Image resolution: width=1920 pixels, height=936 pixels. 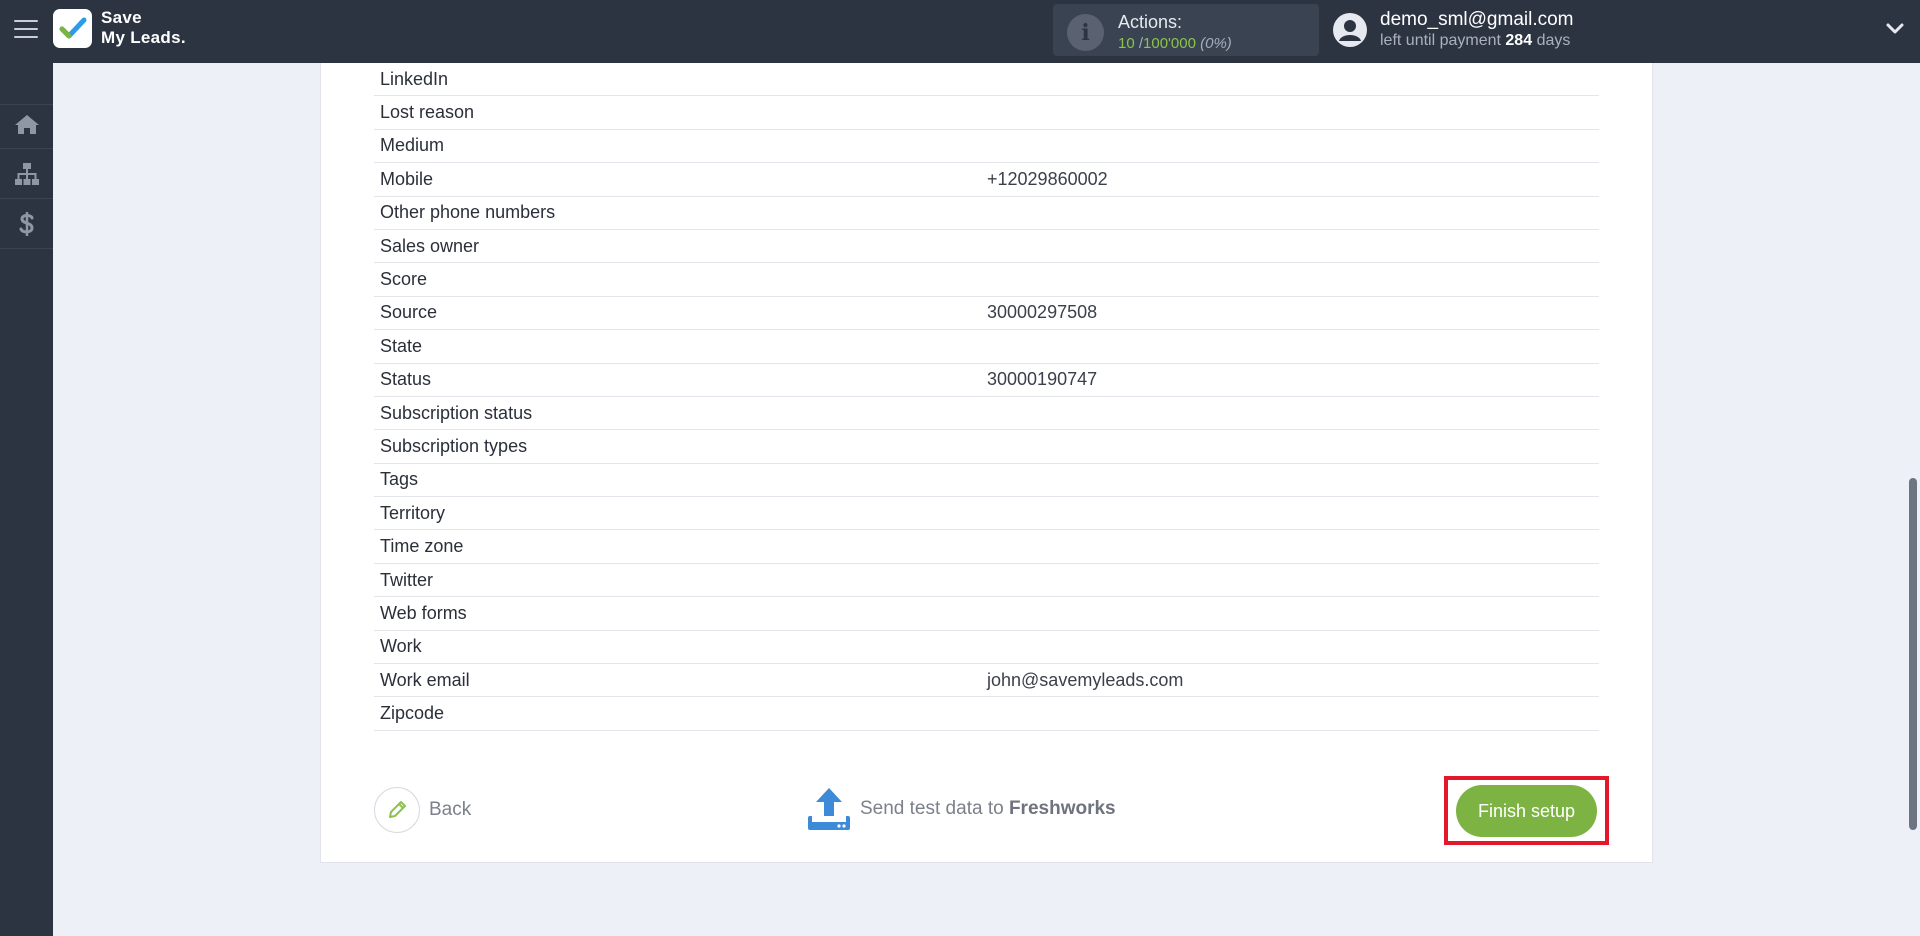 What do you see at coordinates (26, 30) in the screenshot?
I see `menu-icon` at bounding box center [26, 30].